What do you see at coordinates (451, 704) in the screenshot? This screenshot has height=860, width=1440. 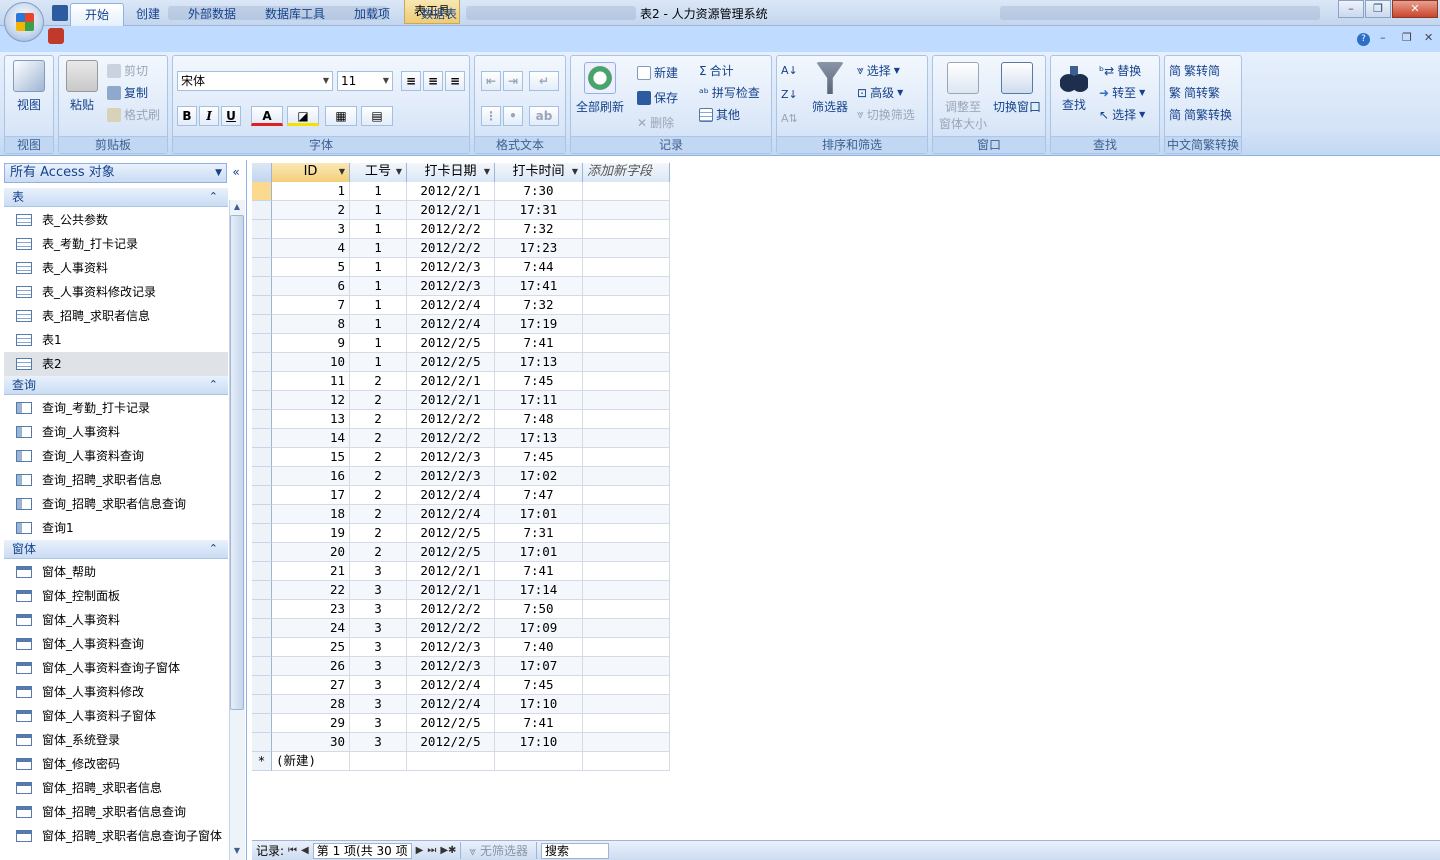 I see `cell-date: 2012/2/4` at bounding box center [451, 704].